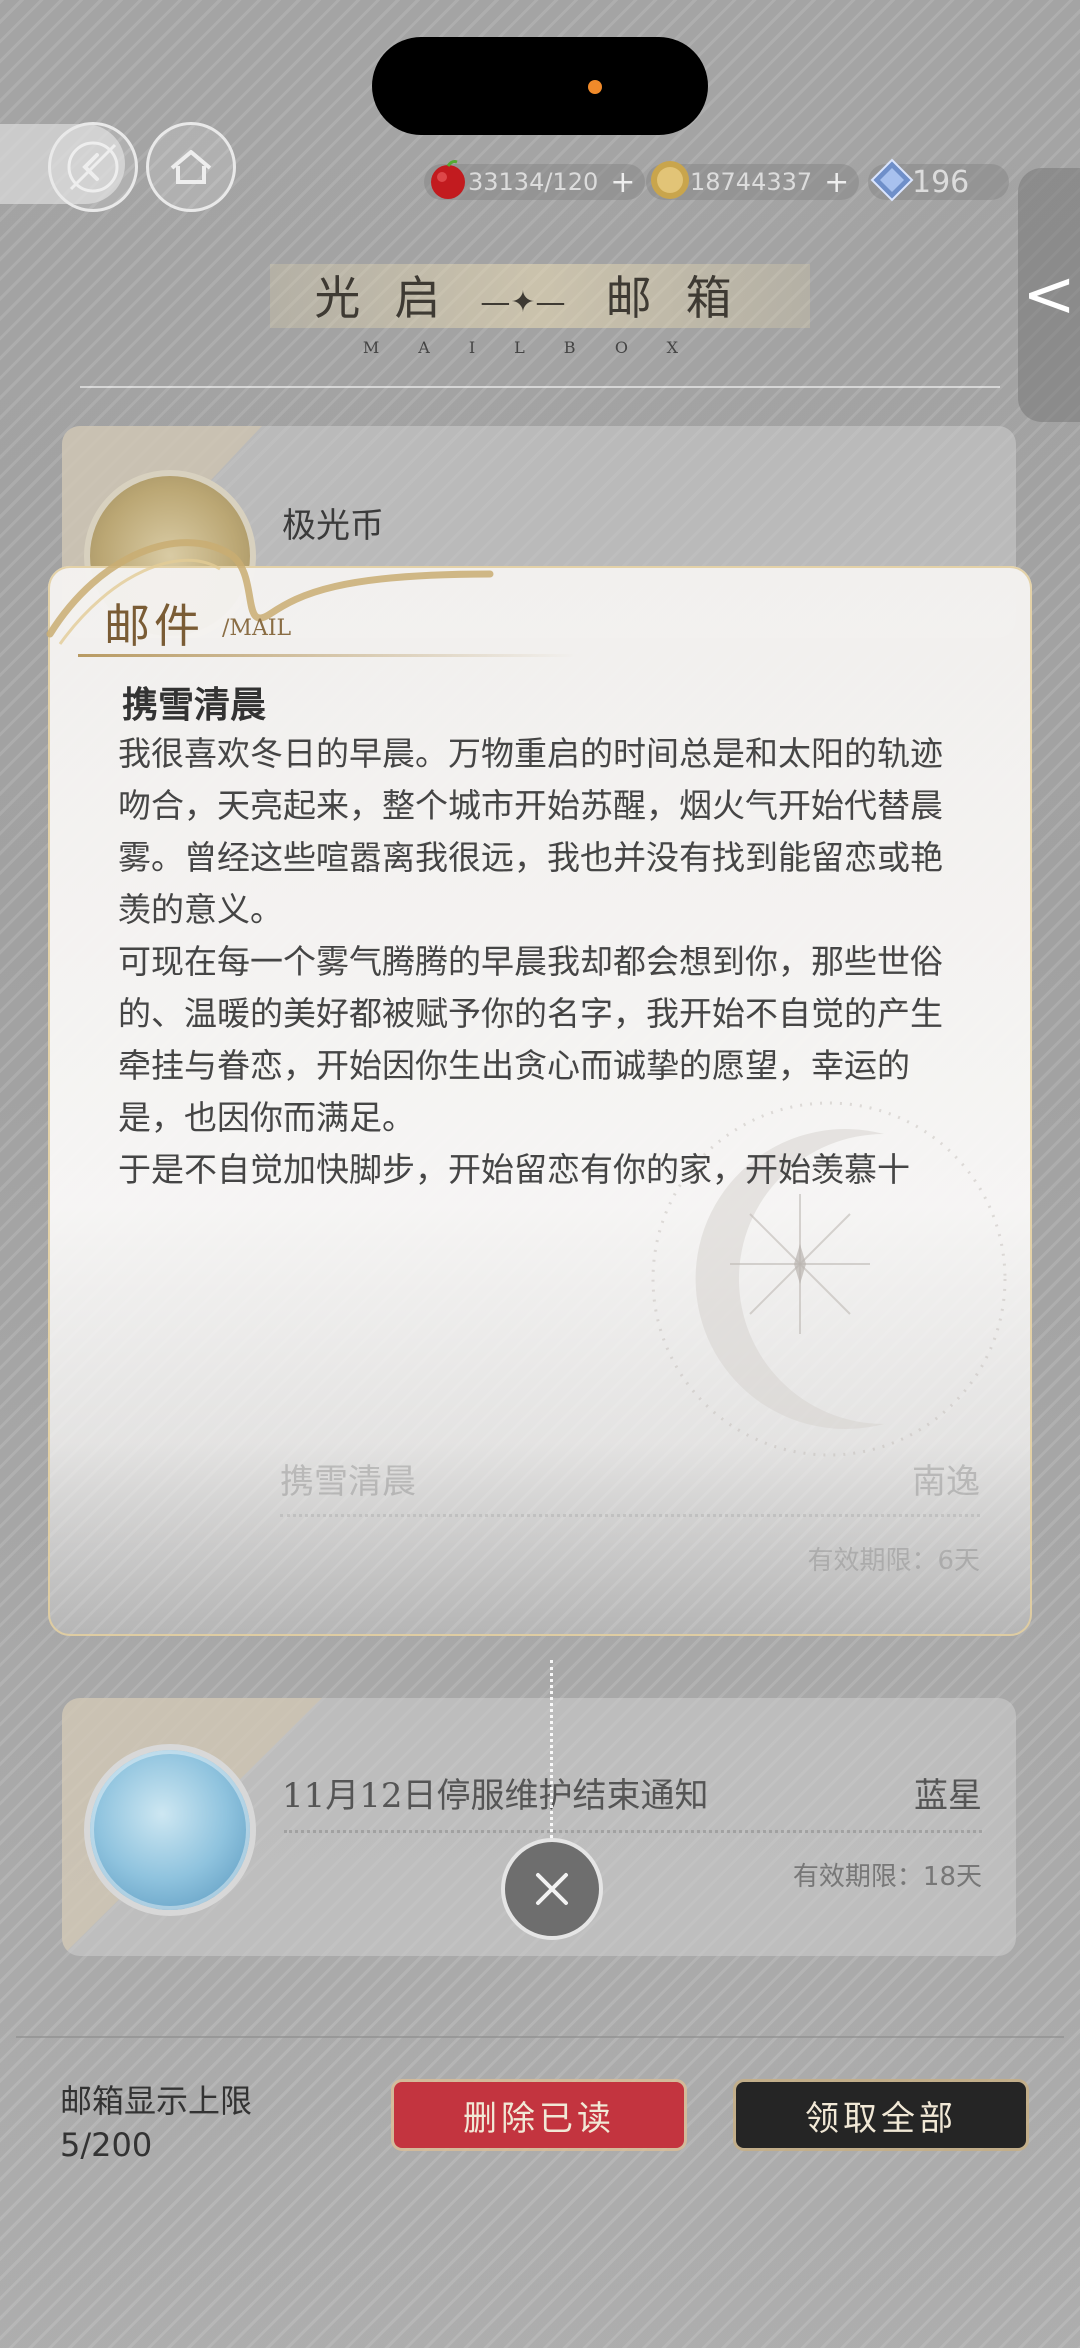  I want to click on letter-paragraph: 于是不自觉加快脚步，开始留恋有你的家，开始羡慕十, so click(514, 1169).